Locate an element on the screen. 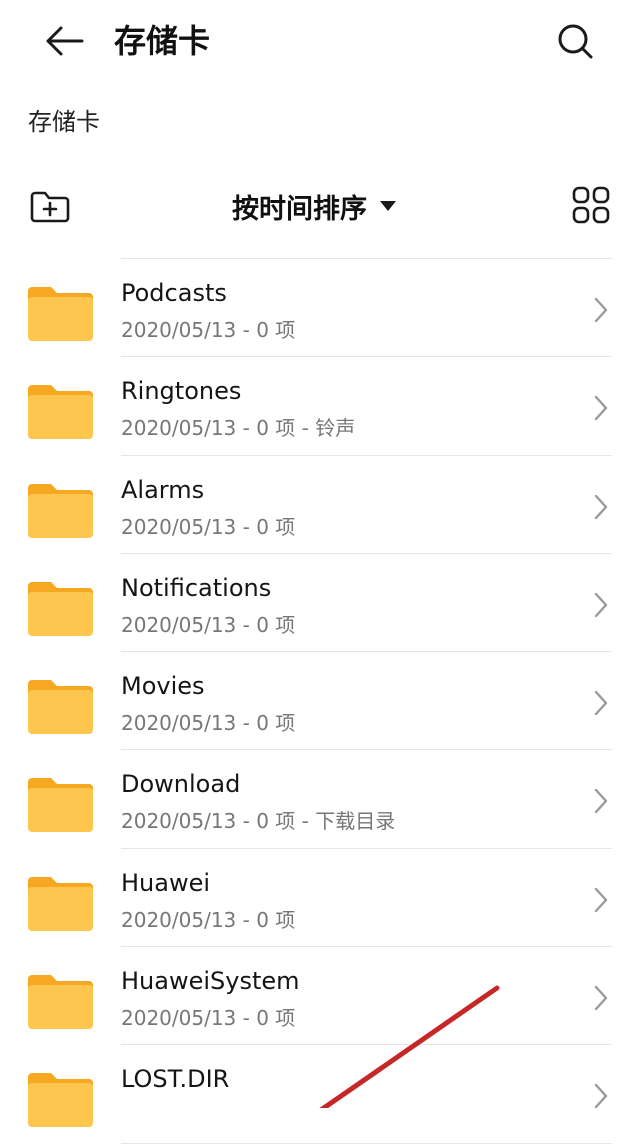 Image resolution: width=640 pixels, height=1144 pixels. folder-row: HuaweiSystem 2020/05/13 - 0 项 is located at coordinates (320, 996).